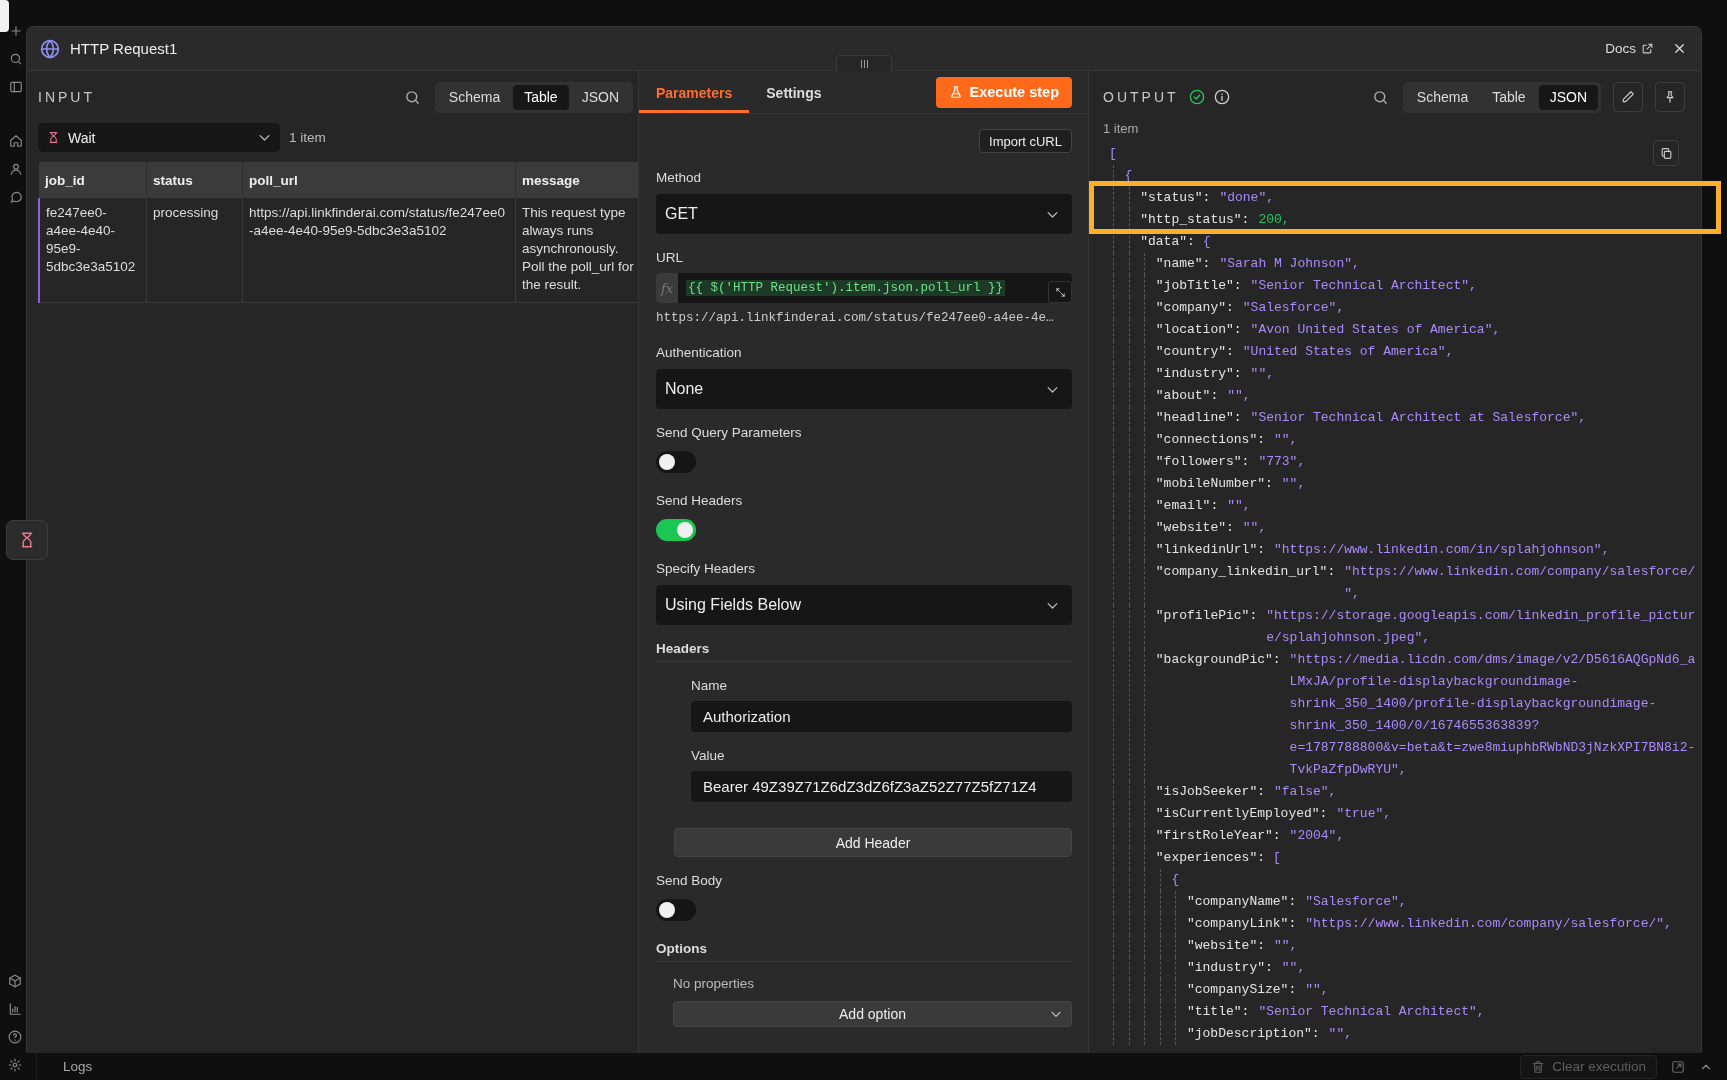 The image size is (1727, 1080). Describe the element at coordinates (864, 389) in the screenshot. I see `dropdown: None` at that location.